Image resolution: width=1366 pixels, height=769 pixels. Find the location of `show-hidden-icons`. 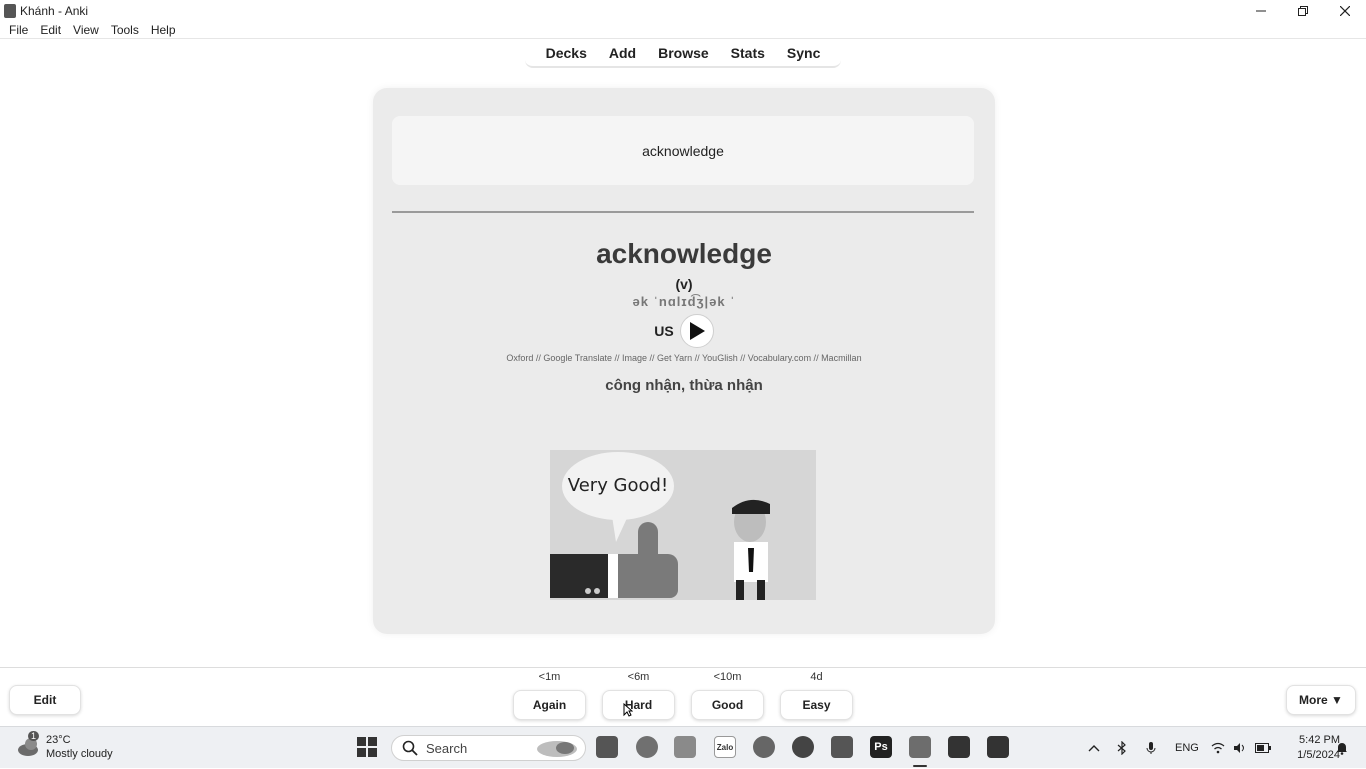

show-hidden-icons is located at coordinates (1094, 748).